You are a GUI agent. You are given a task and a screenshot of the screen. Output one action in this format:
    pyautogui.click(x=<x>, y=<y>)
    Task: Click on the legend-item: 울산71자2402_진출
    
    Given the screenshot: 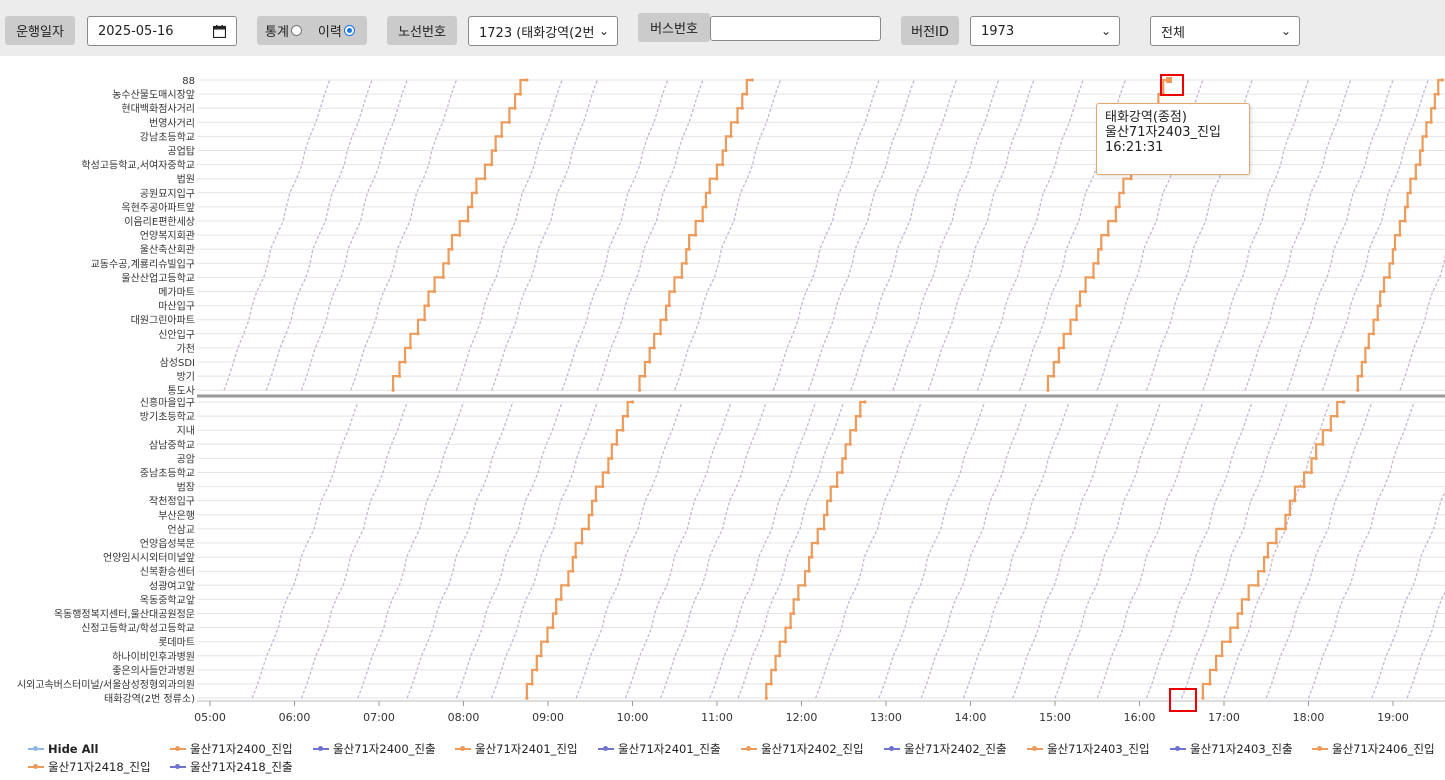 What is the action you would take?
    pyautogui.click(x=945, y=749)
    